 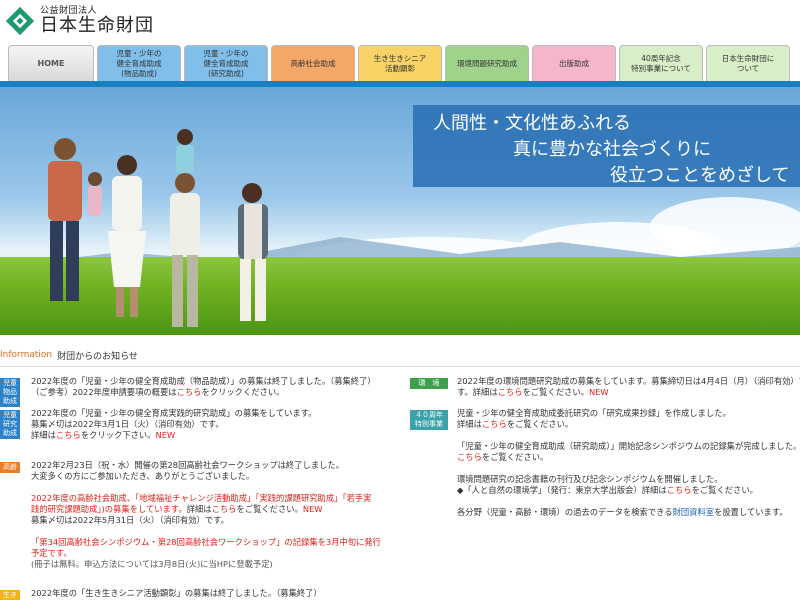 I want to click on news-text: 環境問題研究の記念書籍の刊行及び記念シンポジウムを開催しました。, so click(x=590, y=479).